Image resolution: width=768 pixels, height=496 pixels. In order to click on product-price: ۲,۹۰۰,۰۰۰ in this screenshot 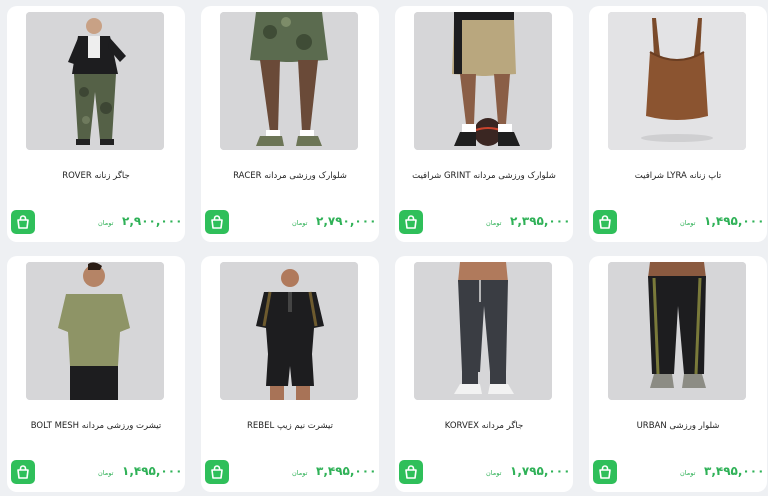, I will do `click(152, 221)`.